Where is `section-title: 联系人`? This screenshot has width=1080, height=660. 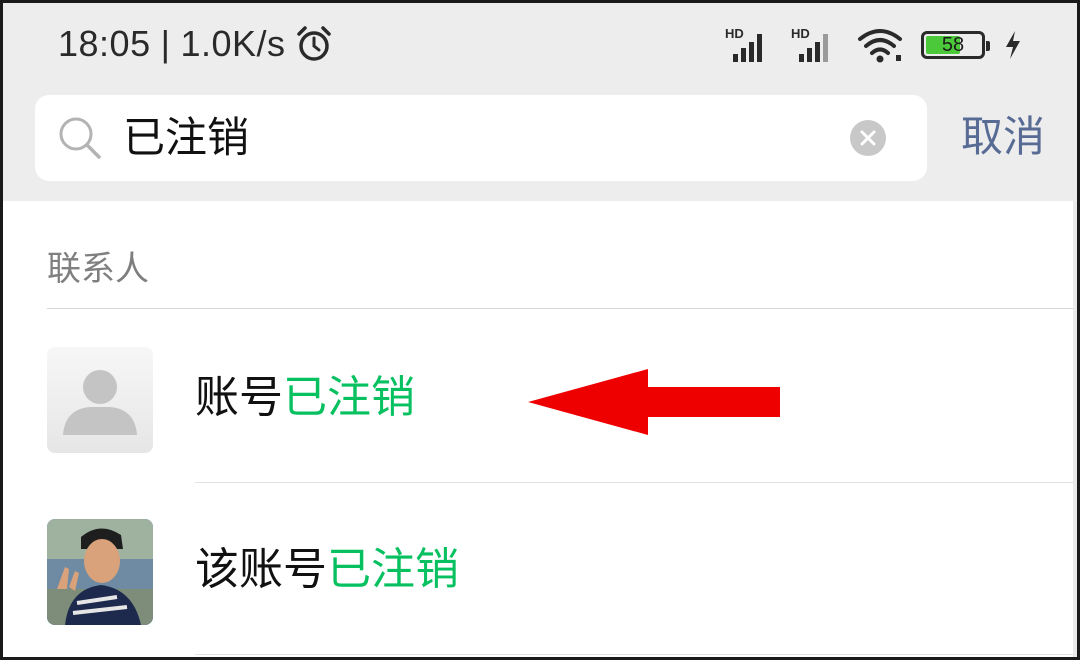 section-title: 联系人 is located at coordinates (98, 269).